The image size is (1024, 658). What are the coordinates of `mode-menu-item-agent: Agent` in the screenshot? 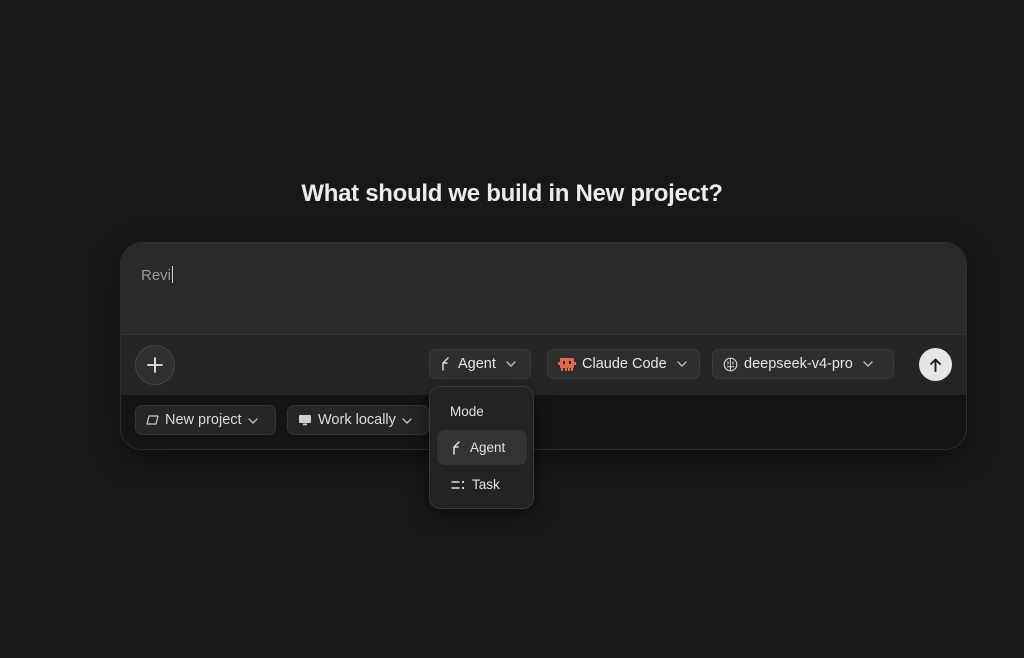 It's located at (482, 447).